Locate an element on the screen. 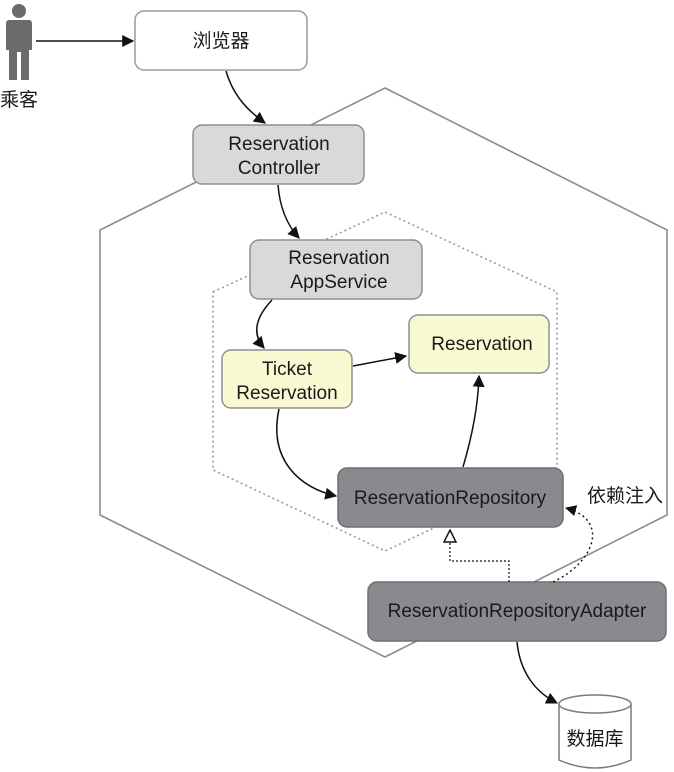  ticket-reservation-node: Ticket Reservation is located at coordinates (287, 379).